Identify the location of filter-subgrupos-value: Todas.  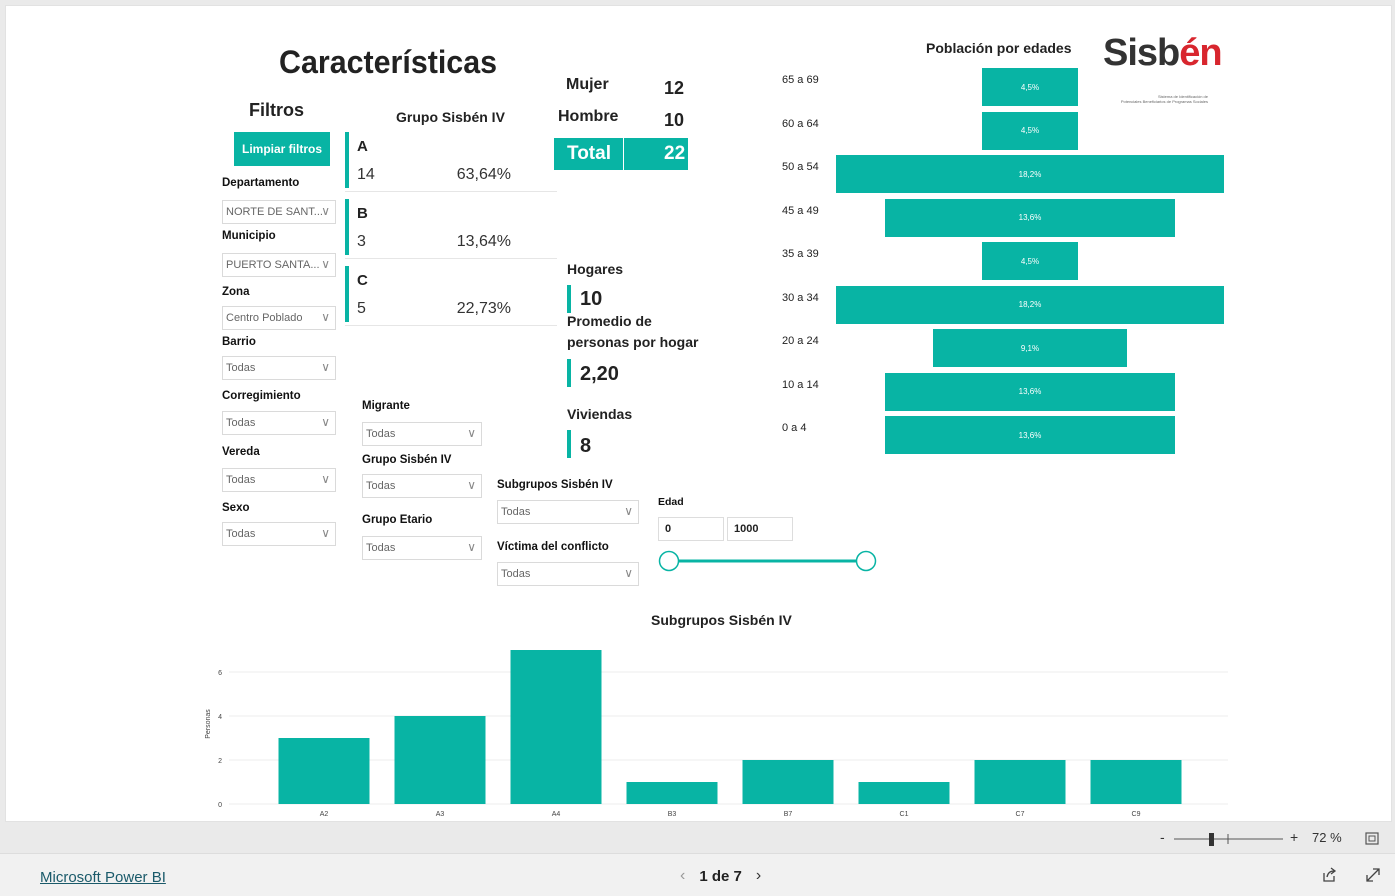
(516, 512).